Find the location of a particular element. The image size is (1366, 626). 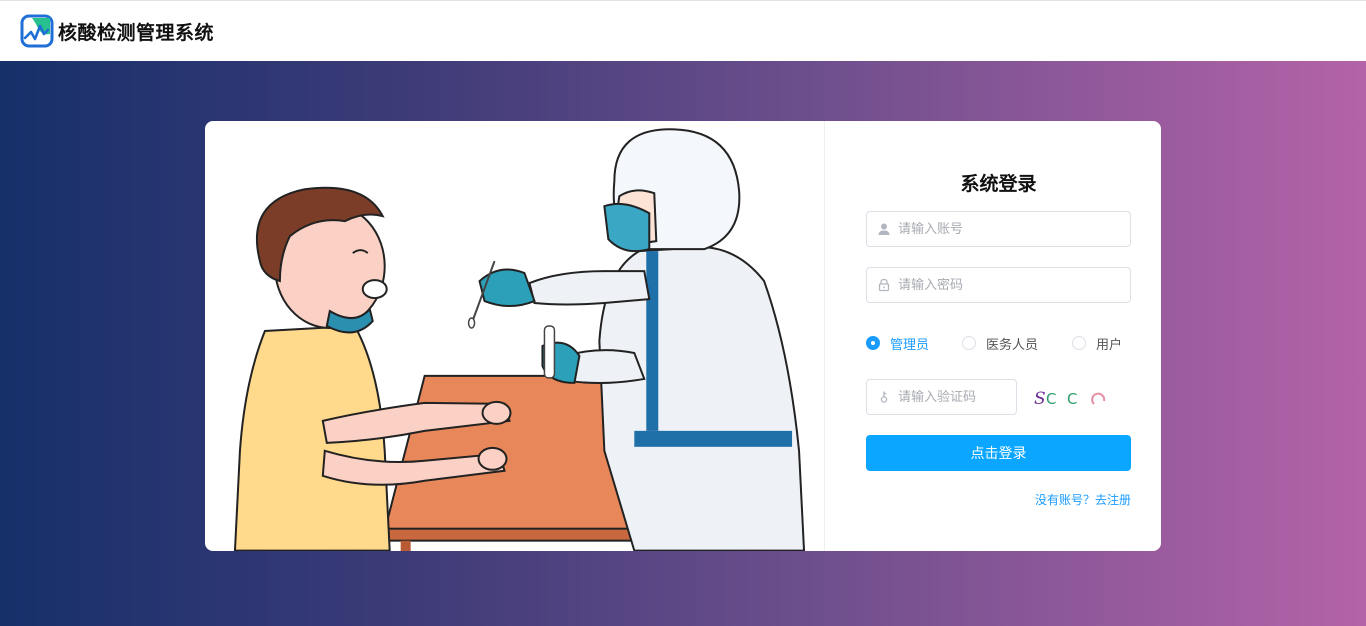

captcha-field is located at coordinates (941, 397).